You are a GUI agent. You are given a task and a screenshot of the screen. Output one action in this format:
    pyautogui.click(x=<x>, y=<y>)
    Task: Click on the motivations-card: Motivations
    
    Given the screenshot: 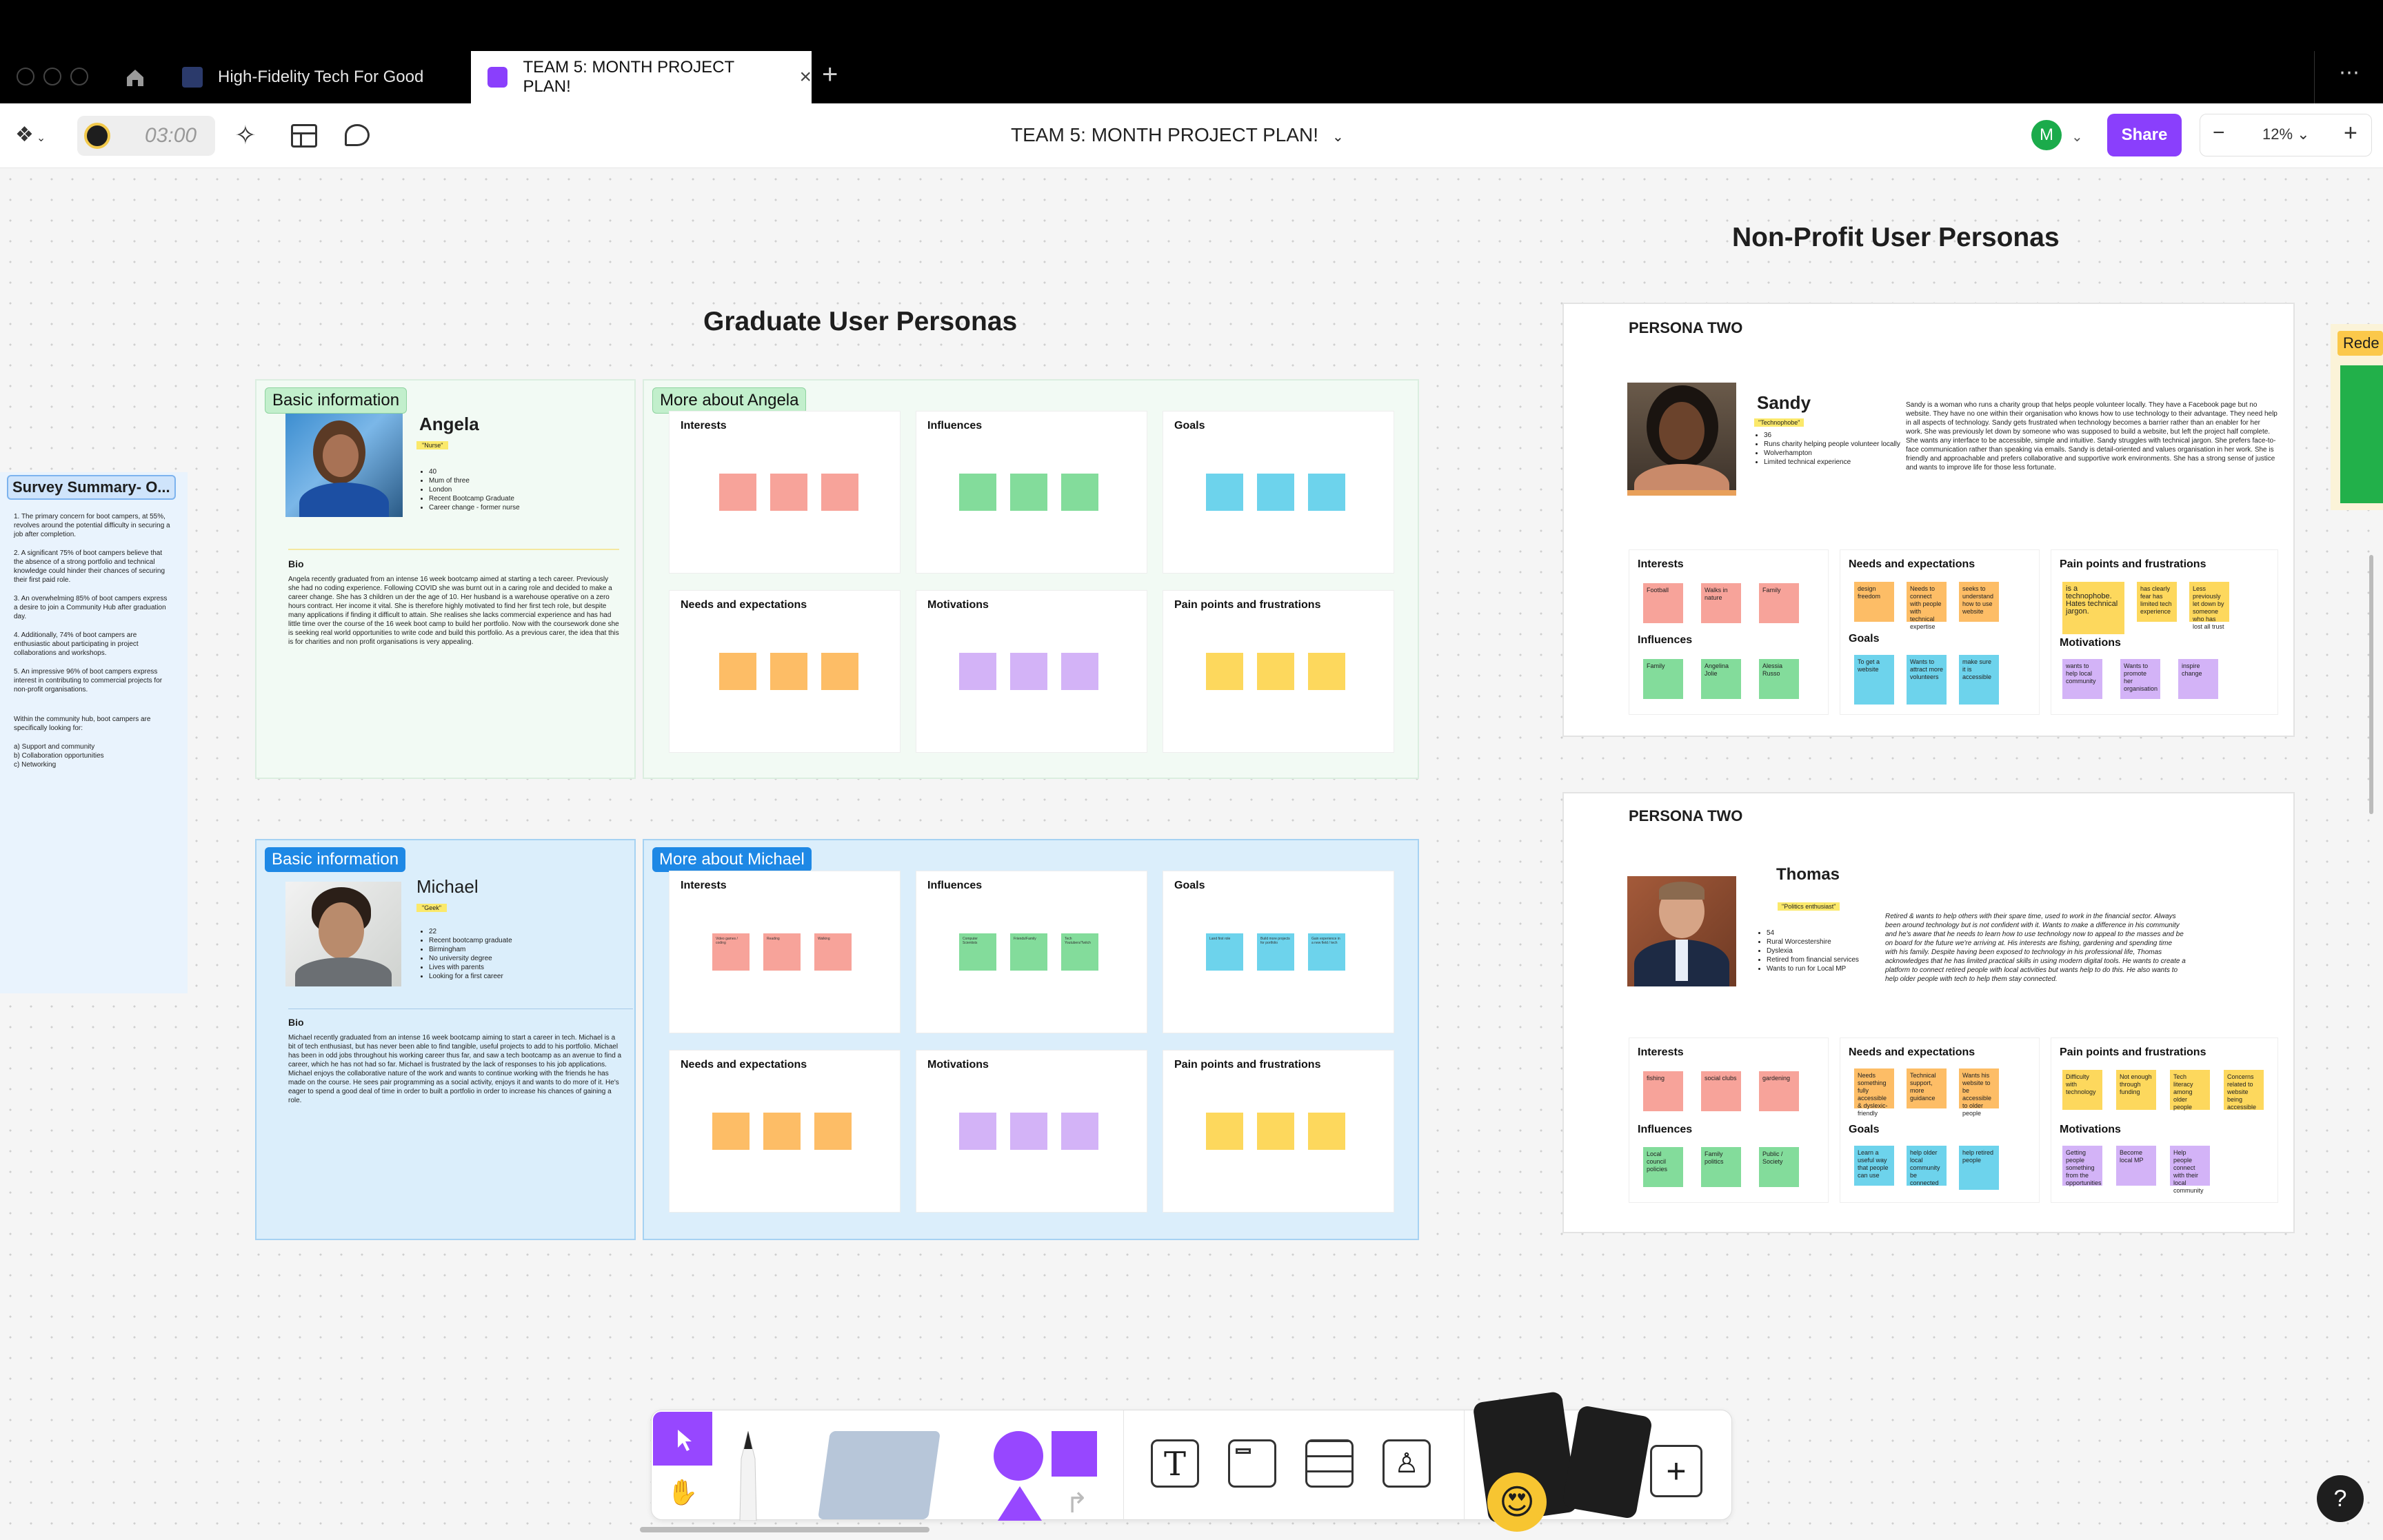 What is the action you would take?
    pyautogui.click(x=1031, y=672)
    